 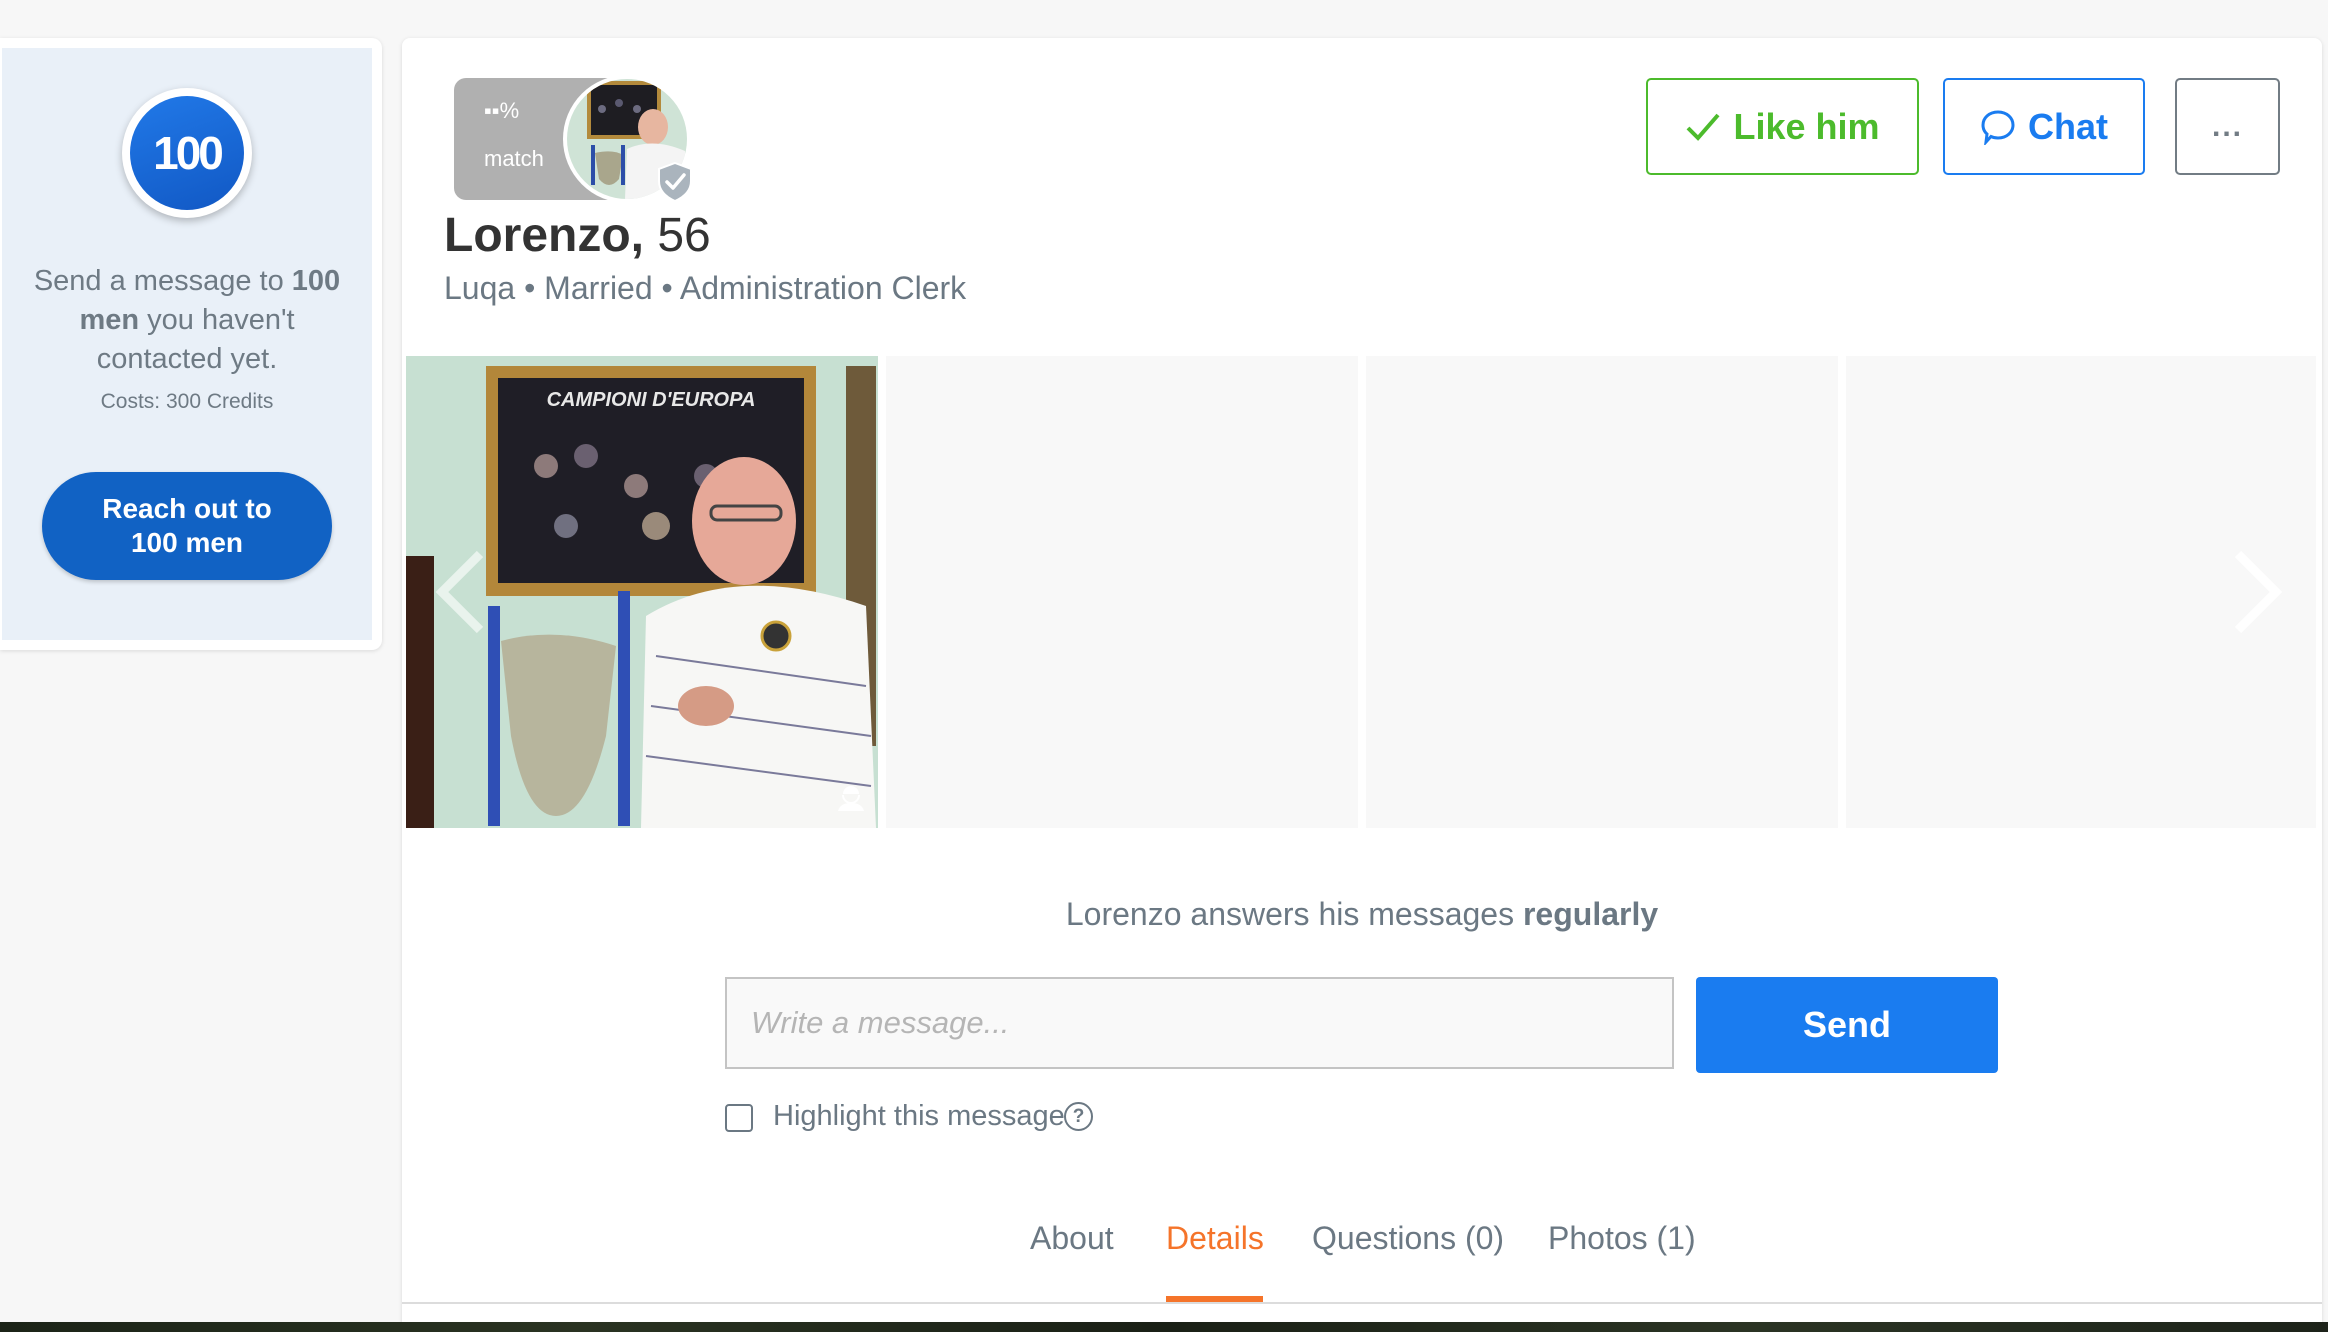 I want to click on verified-shield-icon, so click(x=675, y=182).